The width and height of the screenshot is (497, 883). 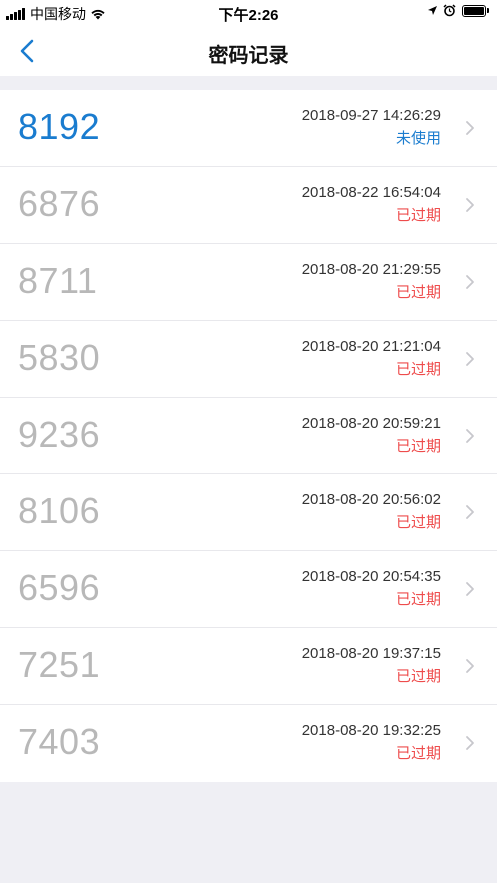 What do you see at coordinates (371, 588) in the screenshot?
I see `record-info: 2018-08-20 20:54:35 已过期` at bounding box center [371, 588].